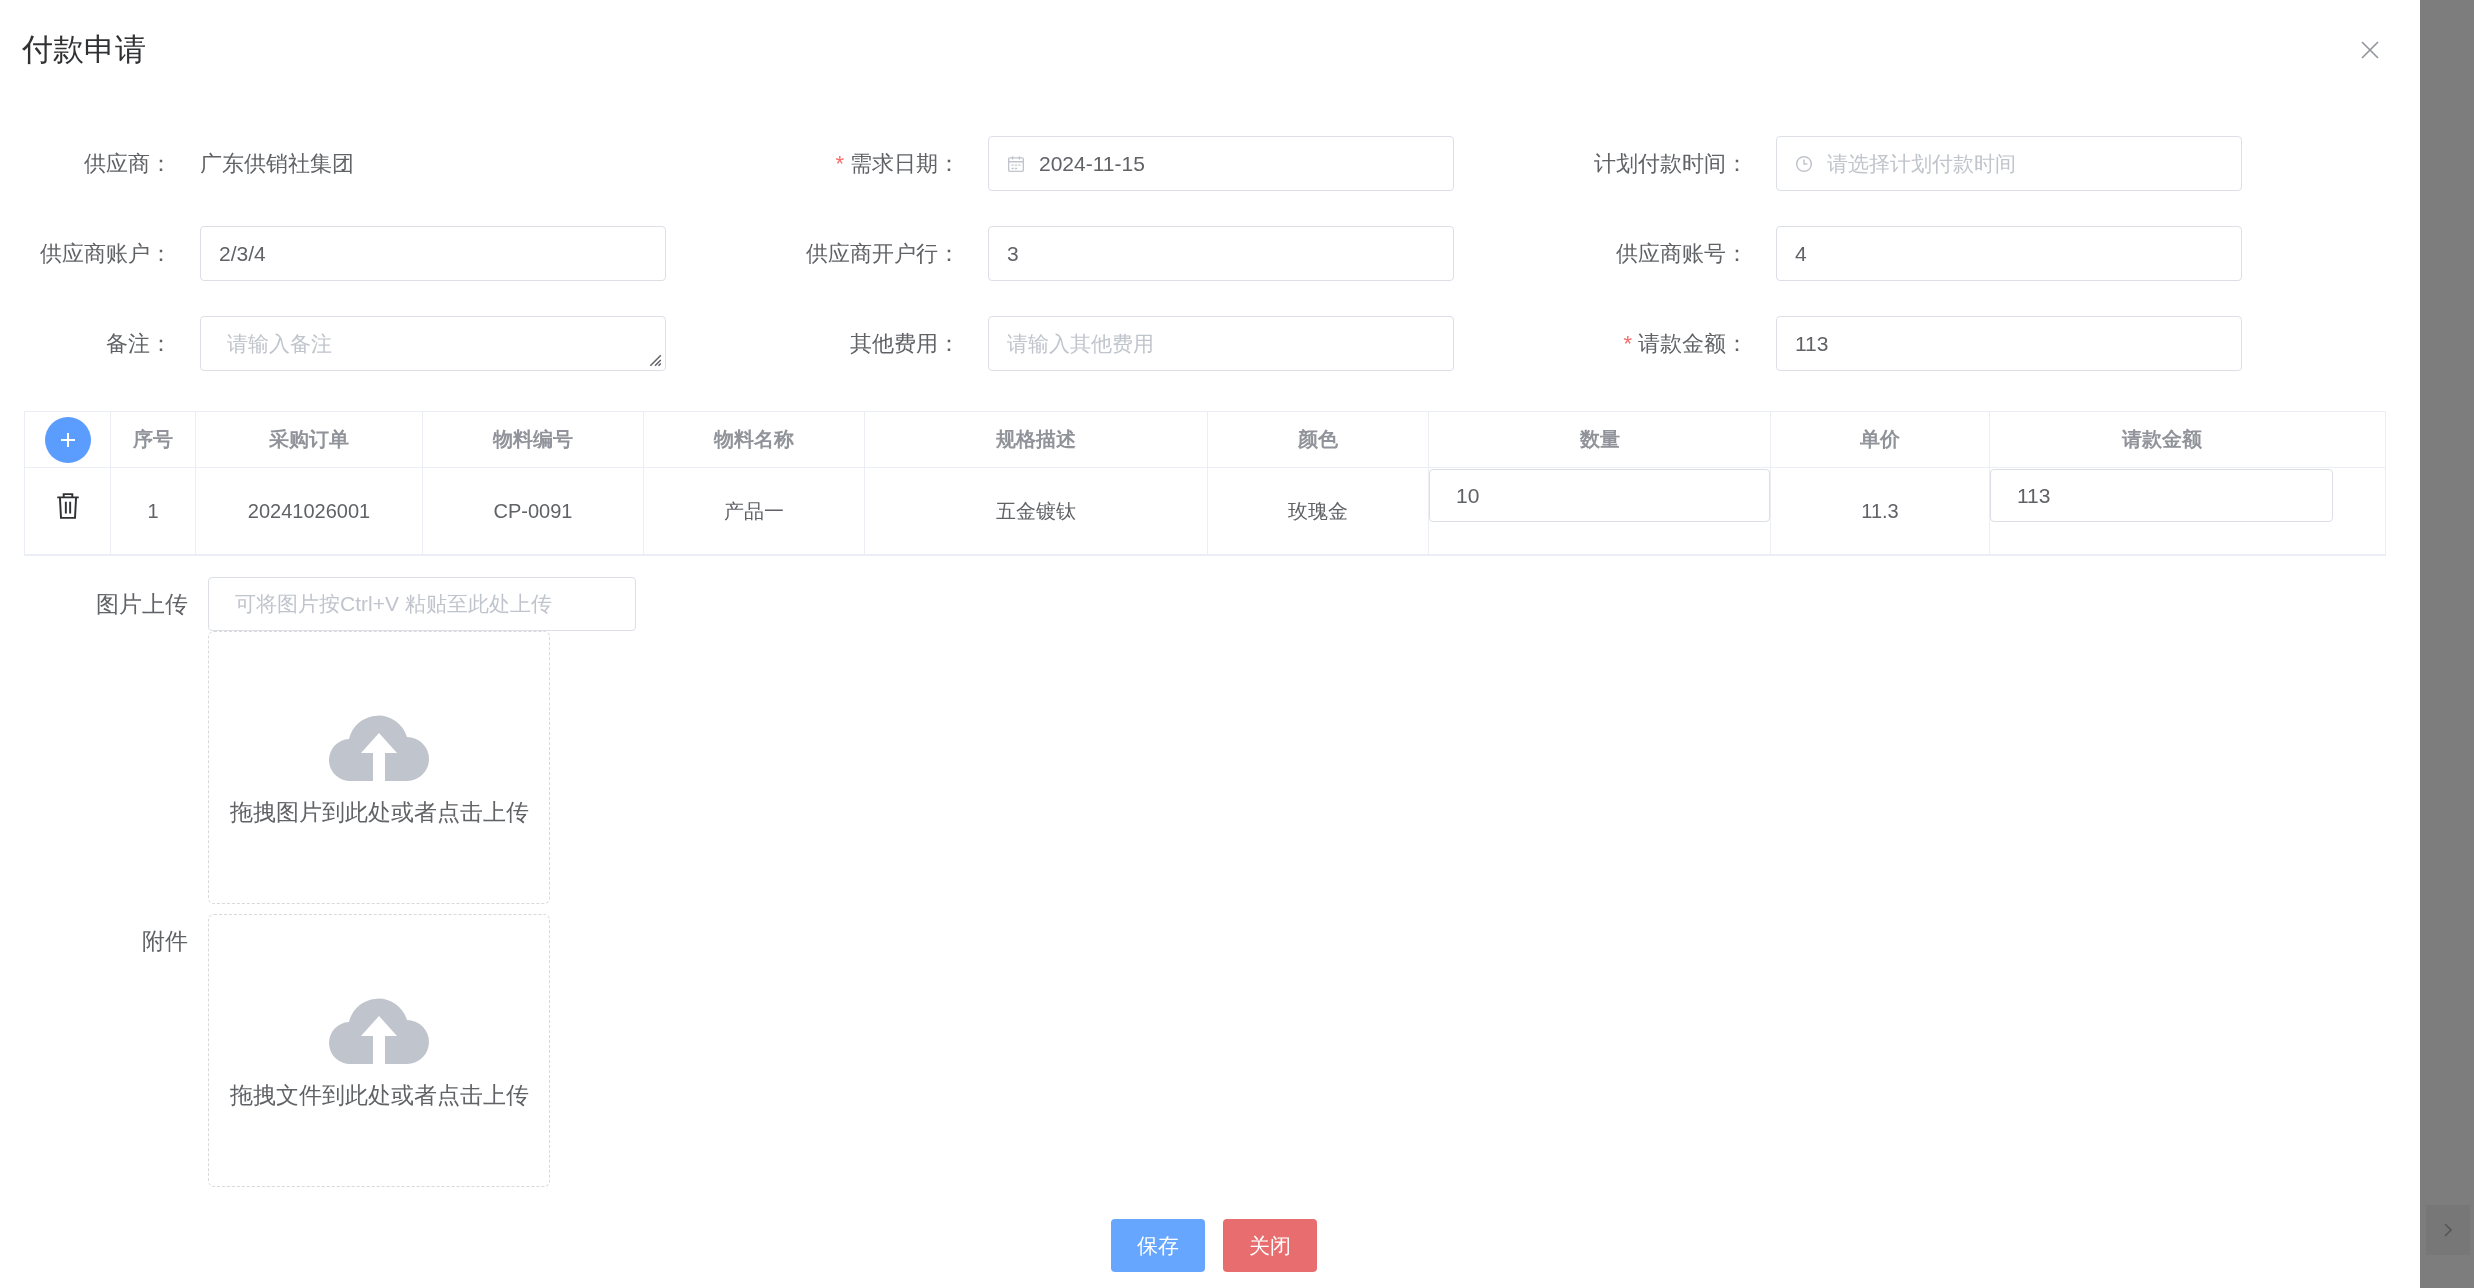  What do you see at coordinates (1016, 163) in the screenshot?
I see `calendar-icon` at bounding box center [1016, 163].